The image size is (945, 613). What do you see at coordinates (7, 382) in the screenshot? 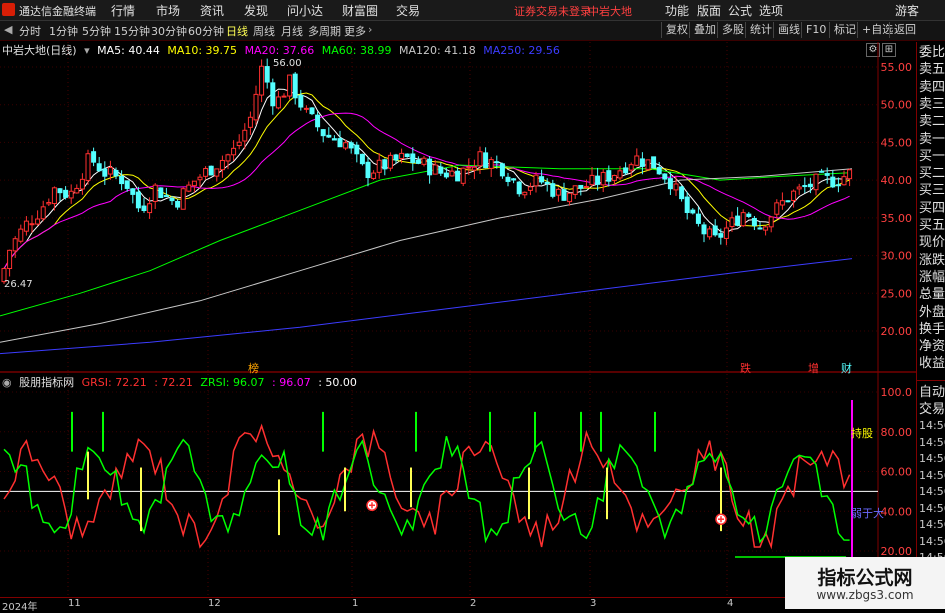
I see `sub-dropdown-icon: ◉` at bounding box center [7, 382].